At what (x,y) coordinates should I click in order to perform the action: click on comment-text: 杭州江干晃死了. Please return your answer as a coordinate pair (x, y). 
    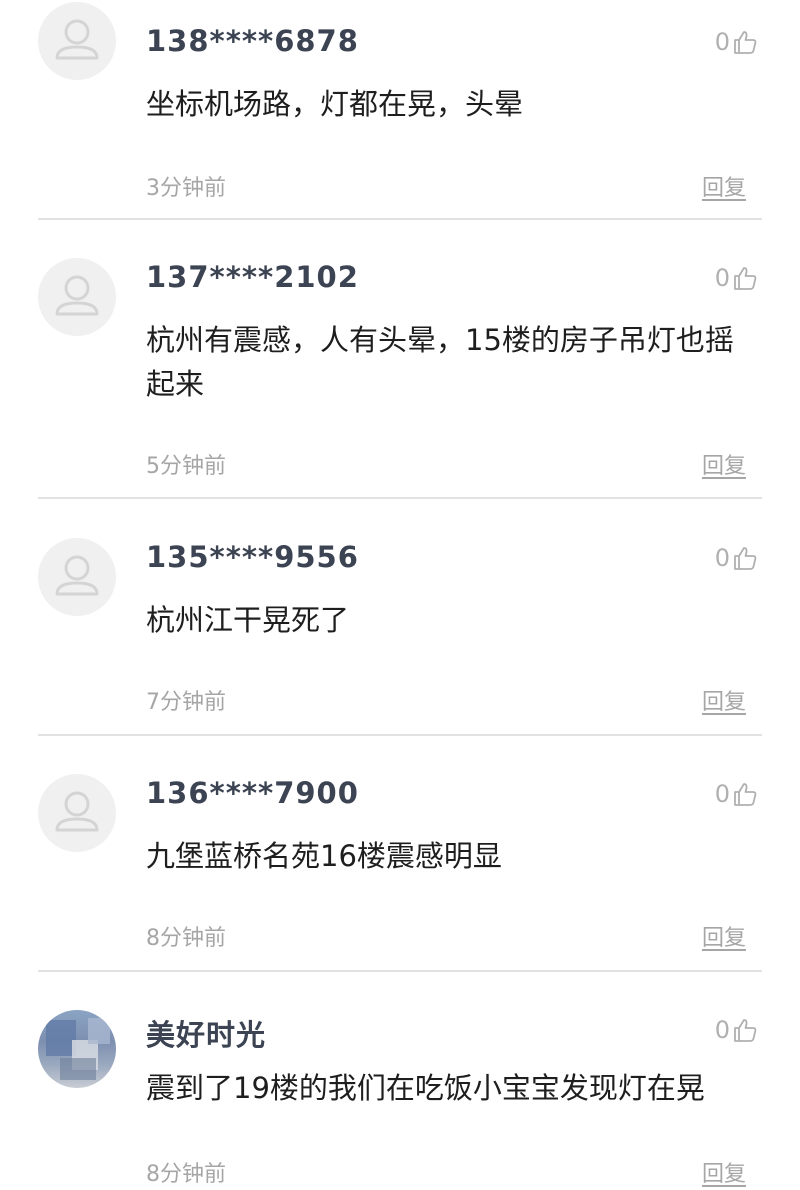
    Looking at the image, I should click on (248, 620).